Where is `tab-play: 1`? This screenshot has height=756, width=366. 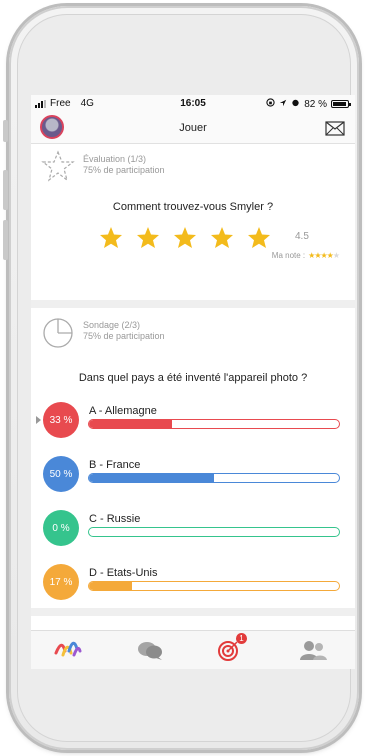 tab-play: 1 is located at coordinates (232, 649).